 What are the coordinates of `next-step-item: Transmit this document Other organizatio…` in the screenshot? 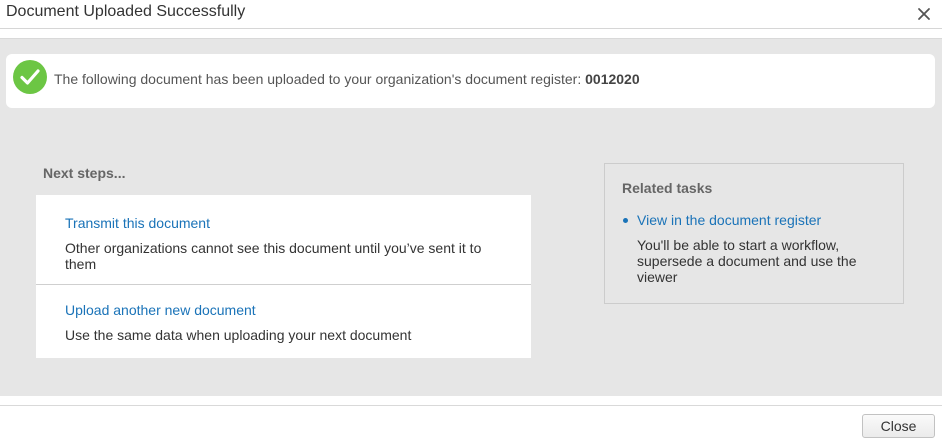 It's located at (283, 240).